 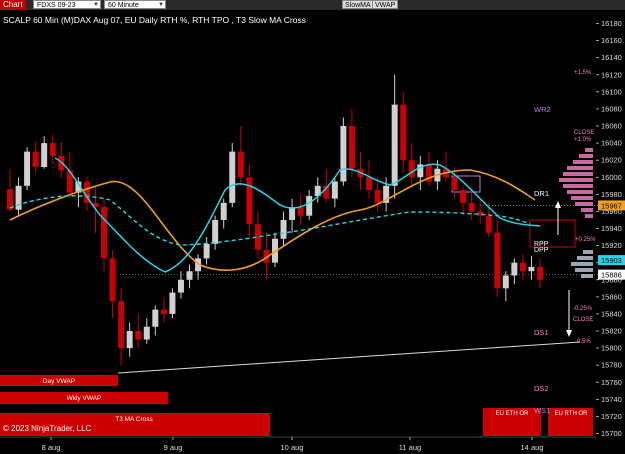 I want to click on up-arrow-icon, so click(x=558, y=204).